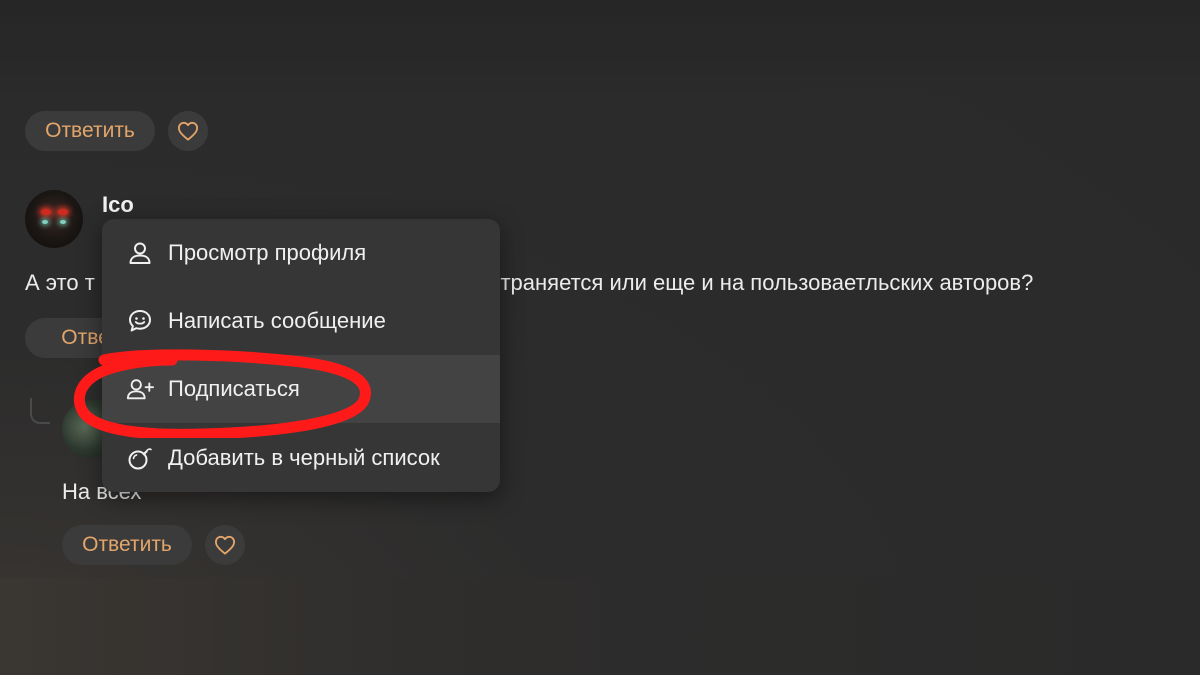 The height and width of the screenshot is (675, 1200). What do you see at coordinates (127, 545) in the screenshot?
I see `reply-button-nested: Ответить` at bounding box center [127, 545].